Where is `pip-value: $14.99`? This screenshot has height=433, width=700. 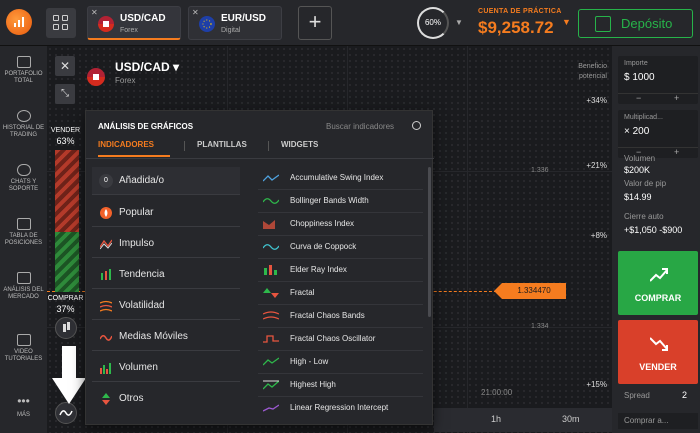
pip-value: $14.99 is located at coordinates (638, 197).